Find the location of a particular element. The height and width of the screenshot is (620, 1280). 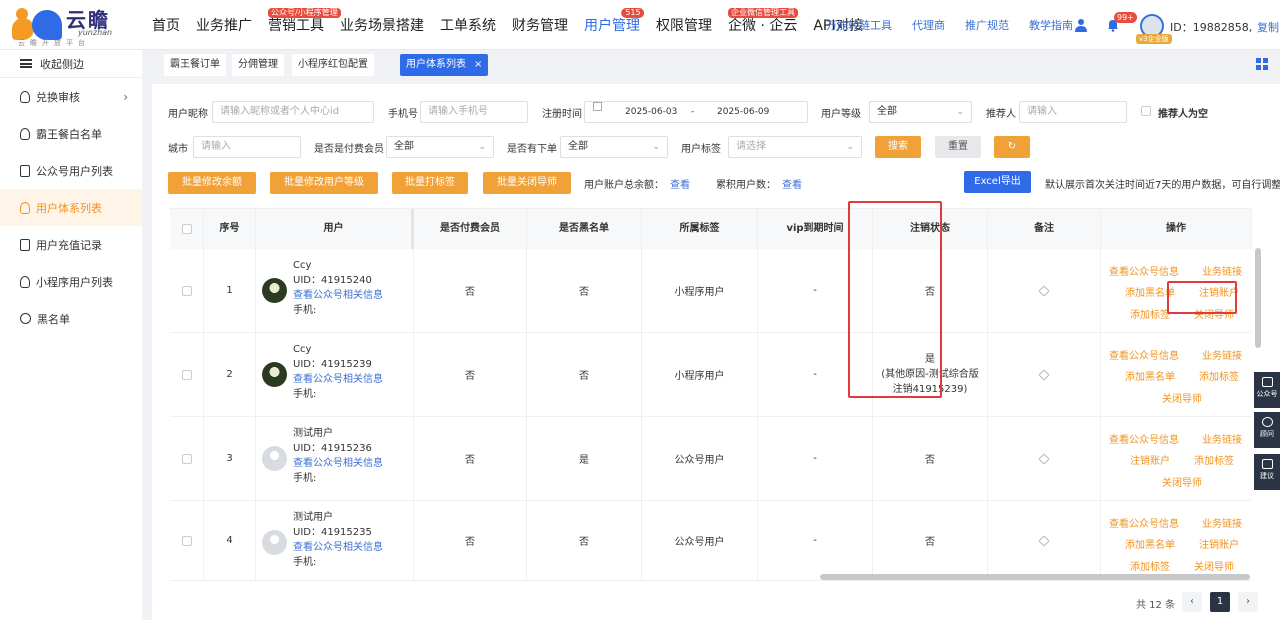

nav-promotion: 业务推广 is located at coordinates (224, 25).